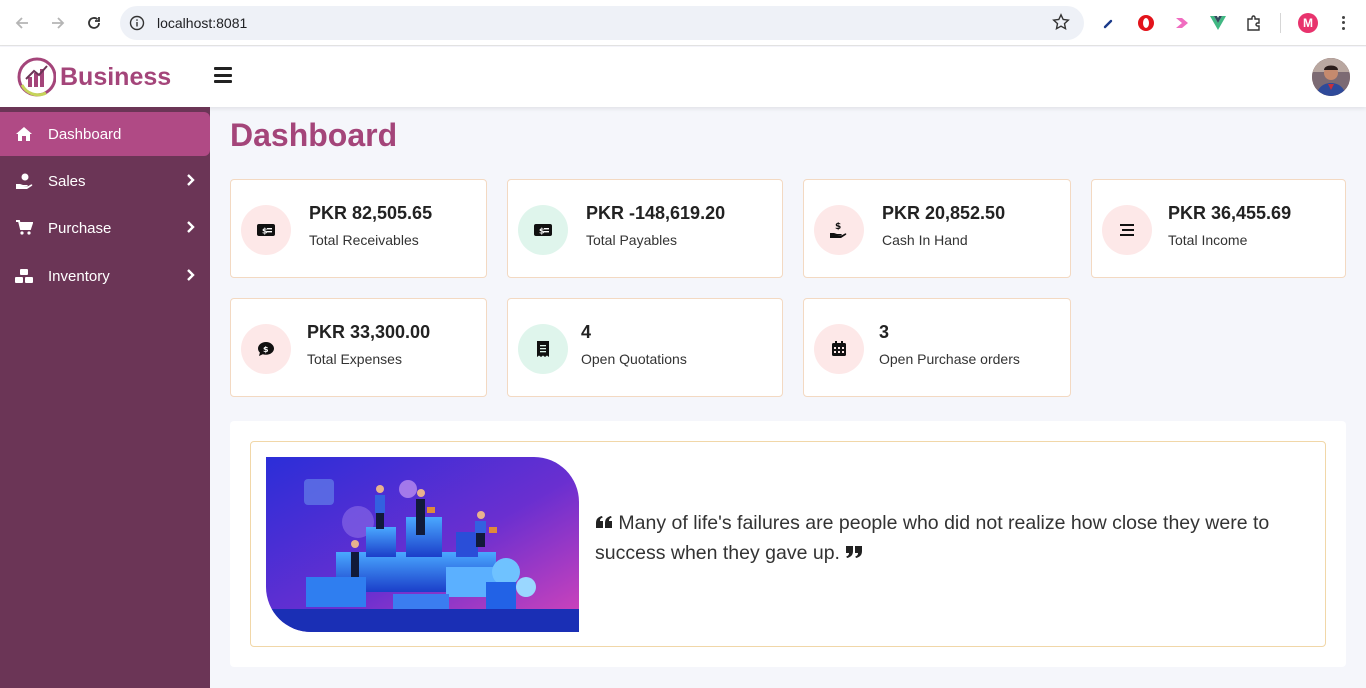 This screenshot has height=688, width=1366. I want to click on sidebar-item-sales: Sales, so click(105, 181).